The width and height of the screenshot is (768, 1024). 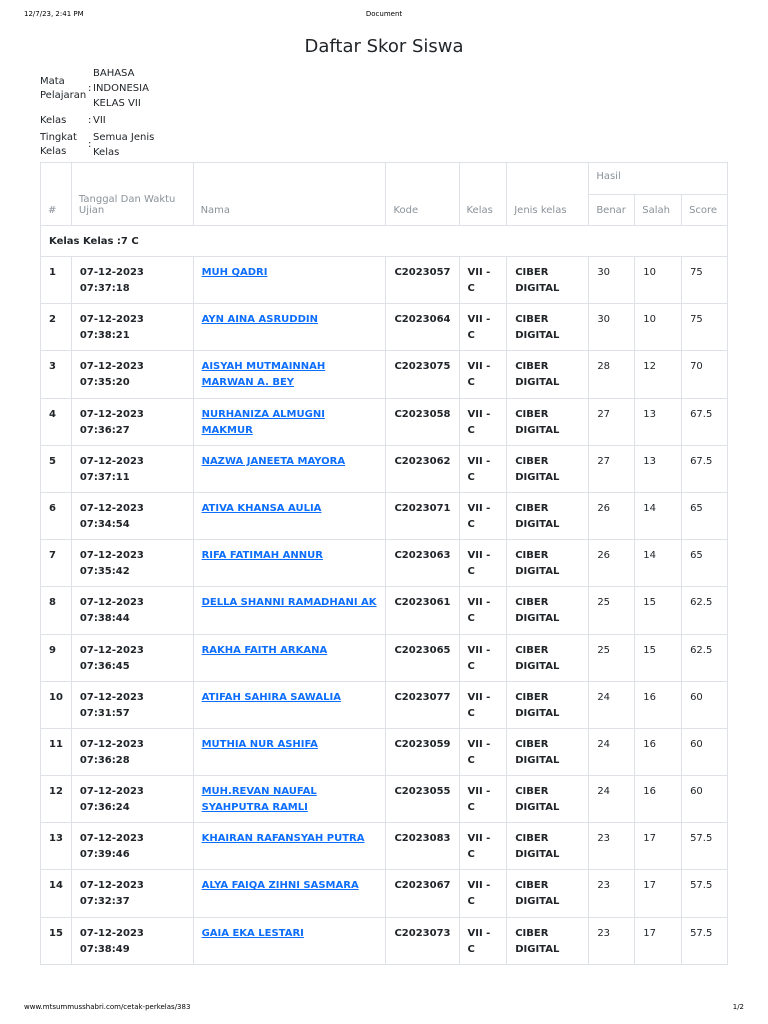 I want to click on cell-salah: 15, so click(x=658, y=657).